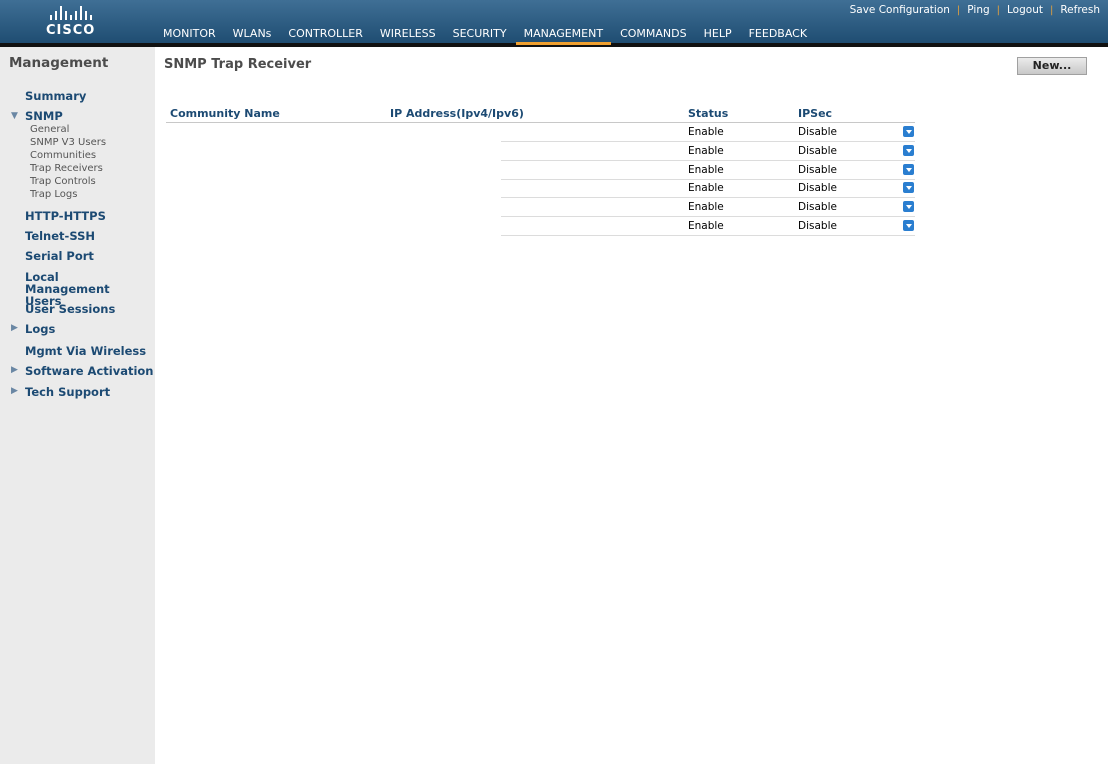 Image resolution: width=1108 pixels, height=764 pixels. I want to click on sidebar-item-telnet-ssh: Telnet-SSH, so click(60, 236).